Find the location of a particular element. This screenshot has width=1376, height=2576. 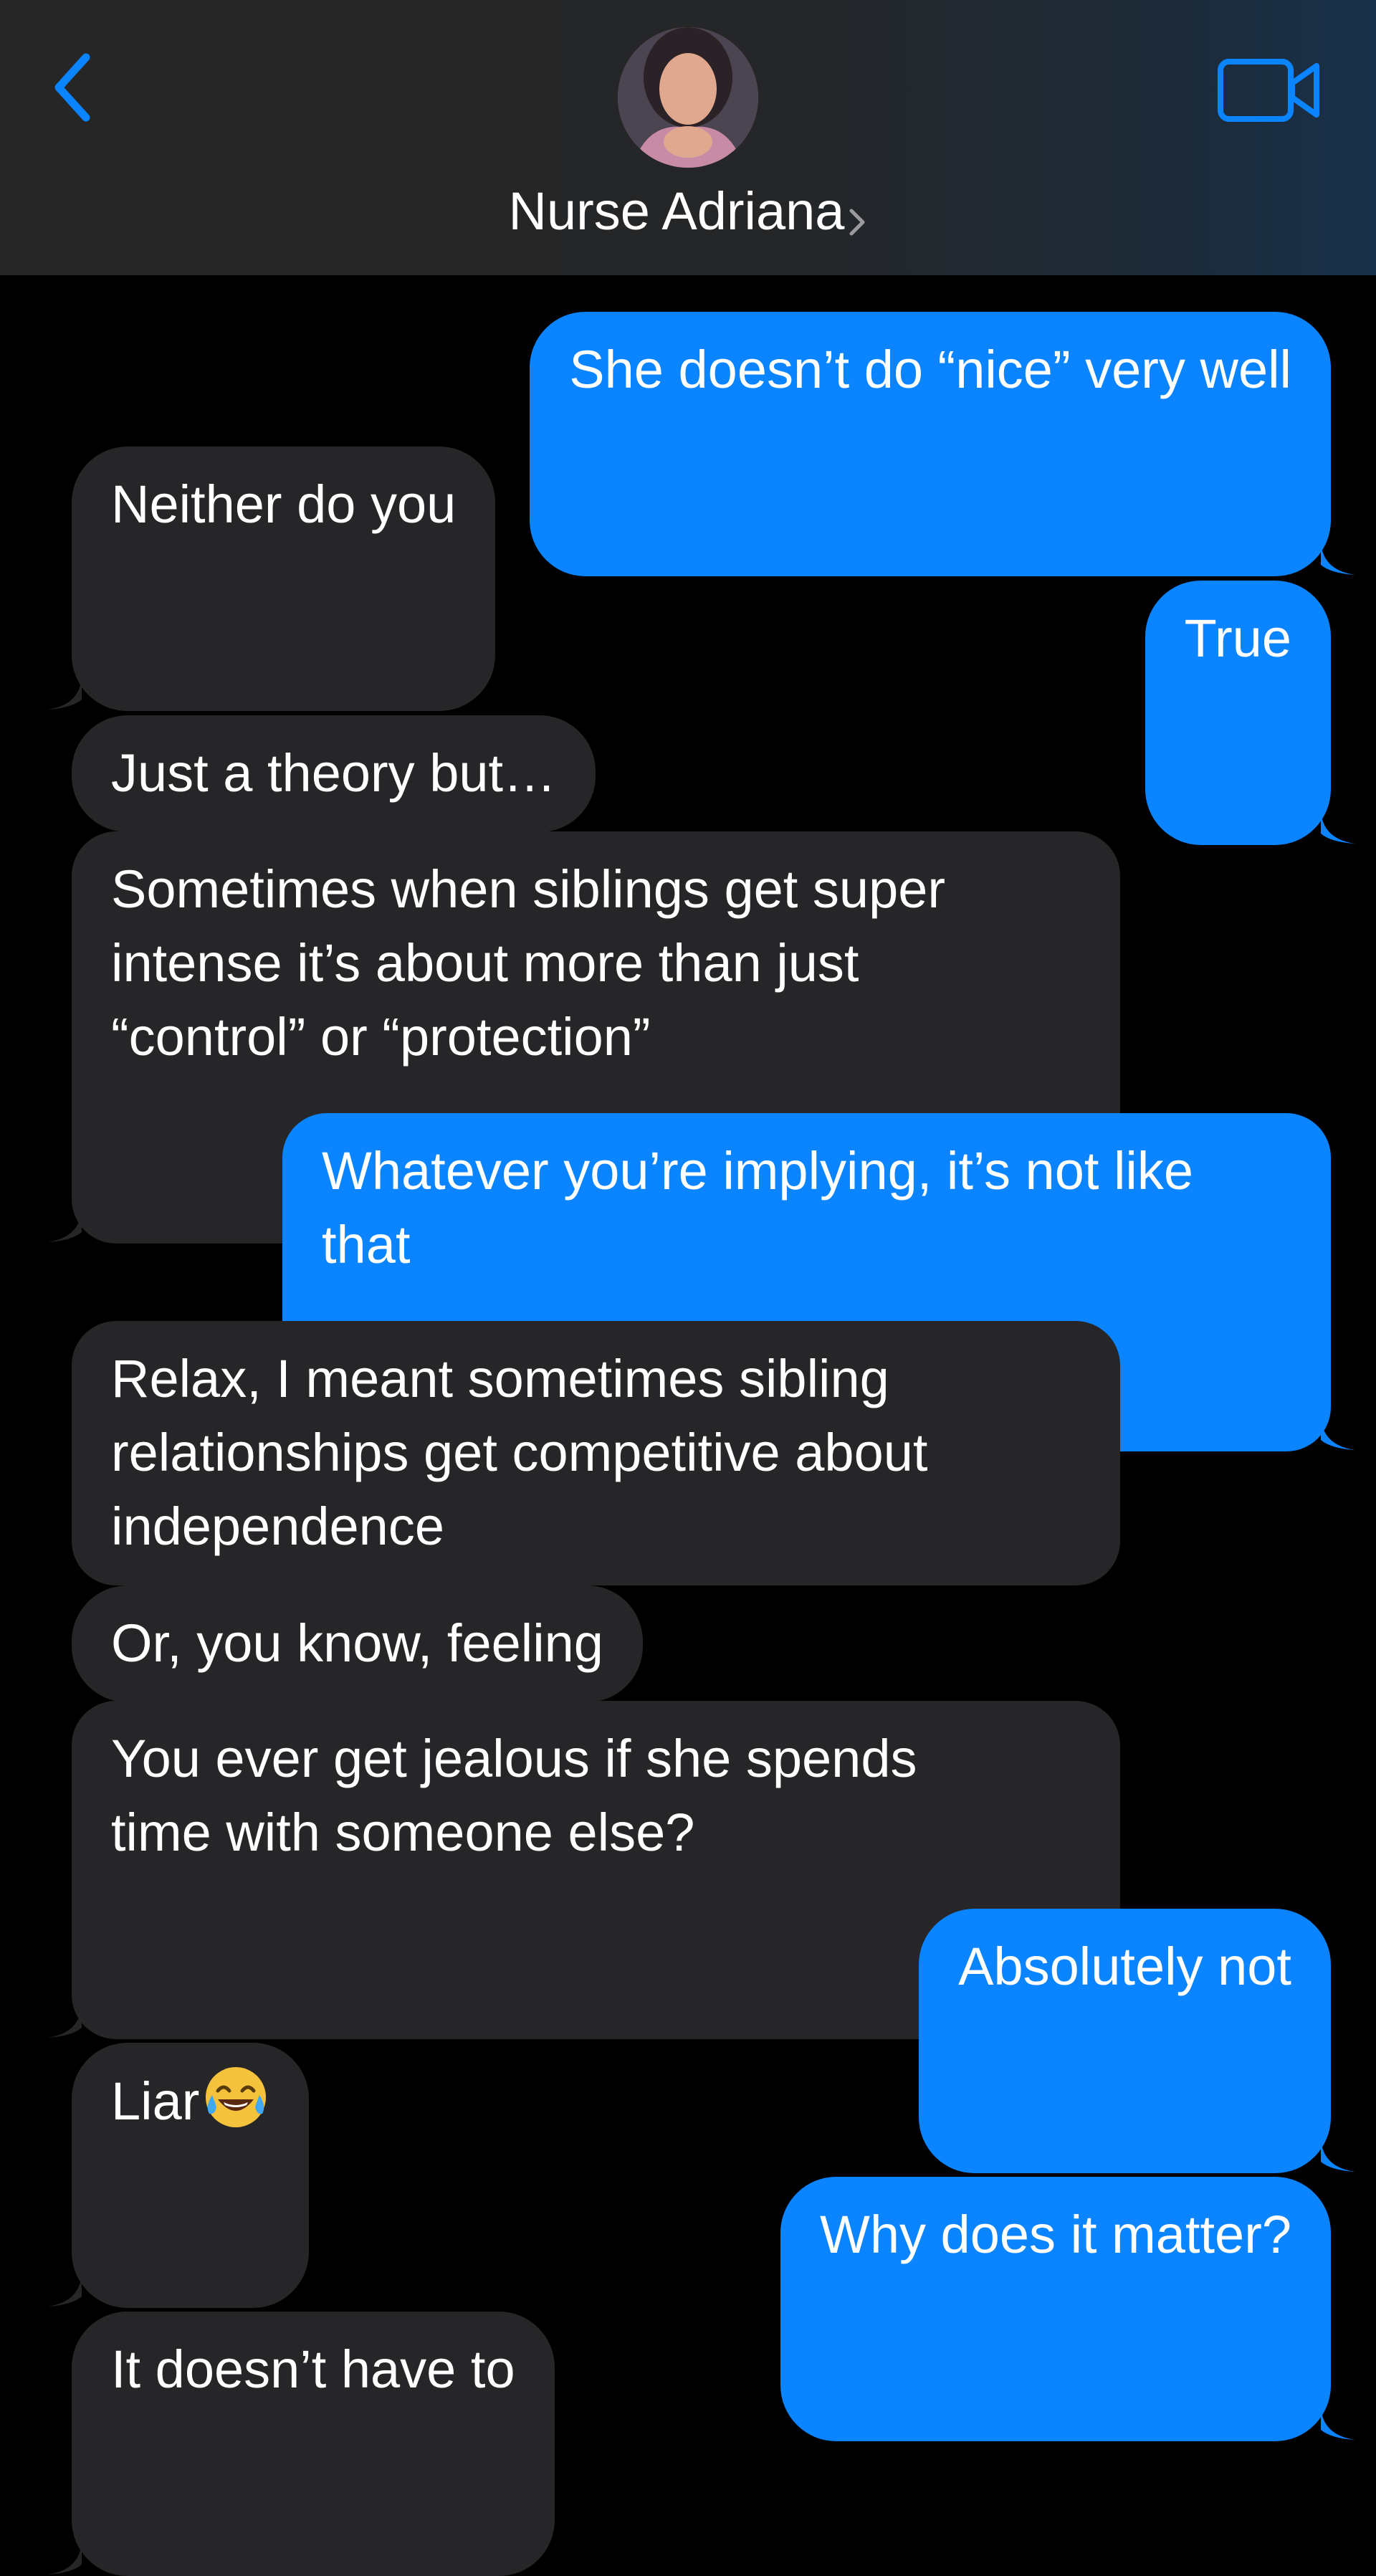

chevron-left-icon is located at coordinates (72, 87).